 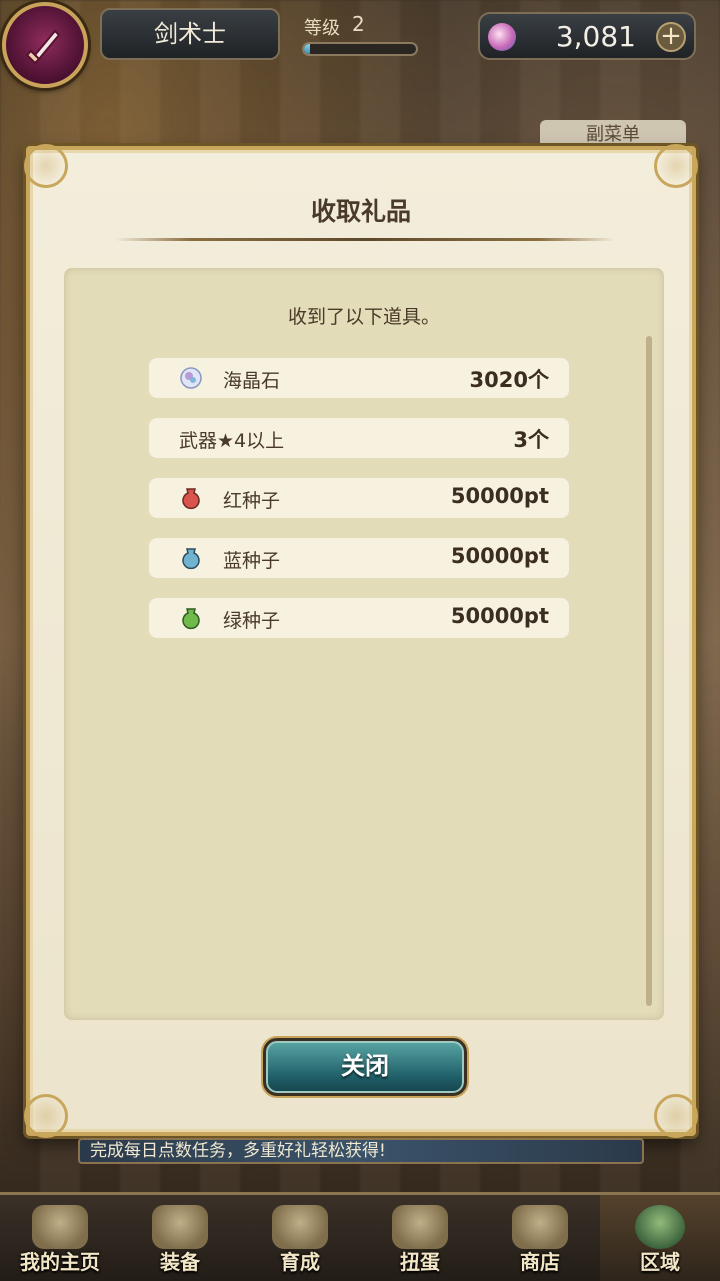 I want to click on nav-tab-shop: 商店, so click(x=540, y=1238).